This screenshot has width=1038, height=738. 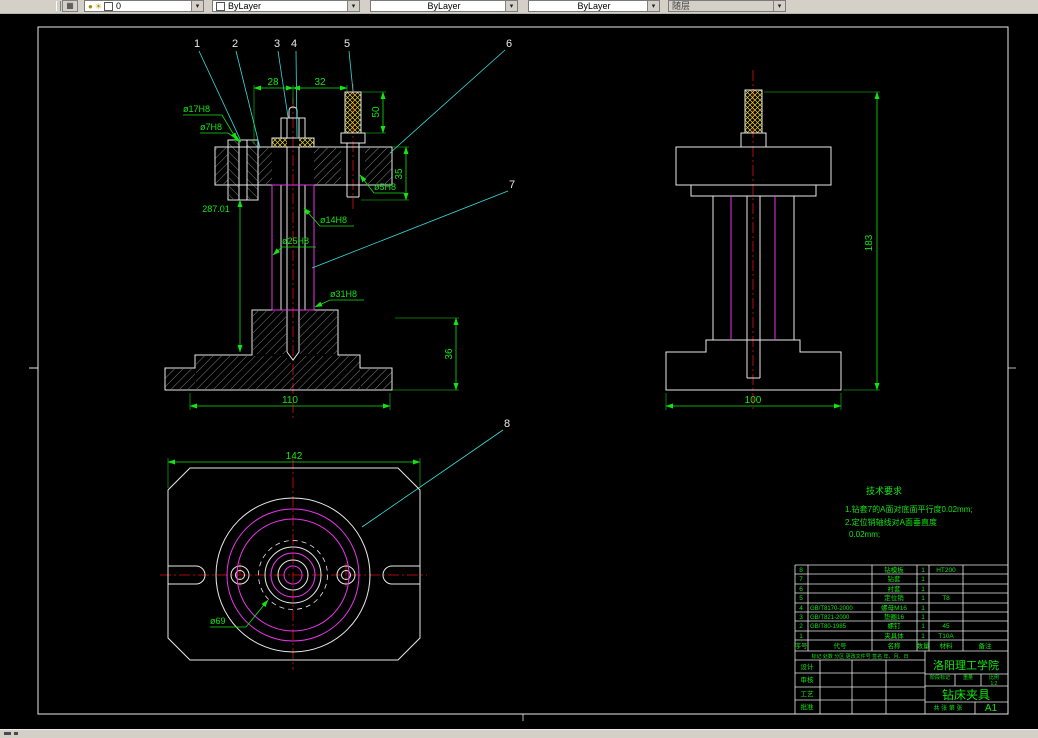 What do you see at coordinates (197, 44) in the screenshot?
I see `balloon-1: 1` at bounding box center [197, 44].